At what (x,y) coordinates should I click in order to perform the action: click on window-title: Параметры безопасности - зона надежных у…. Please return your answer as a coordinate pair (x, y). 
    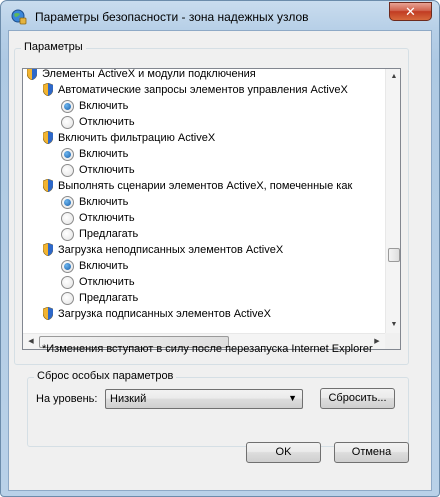
    Looking at the image, I should click on (172, 17).